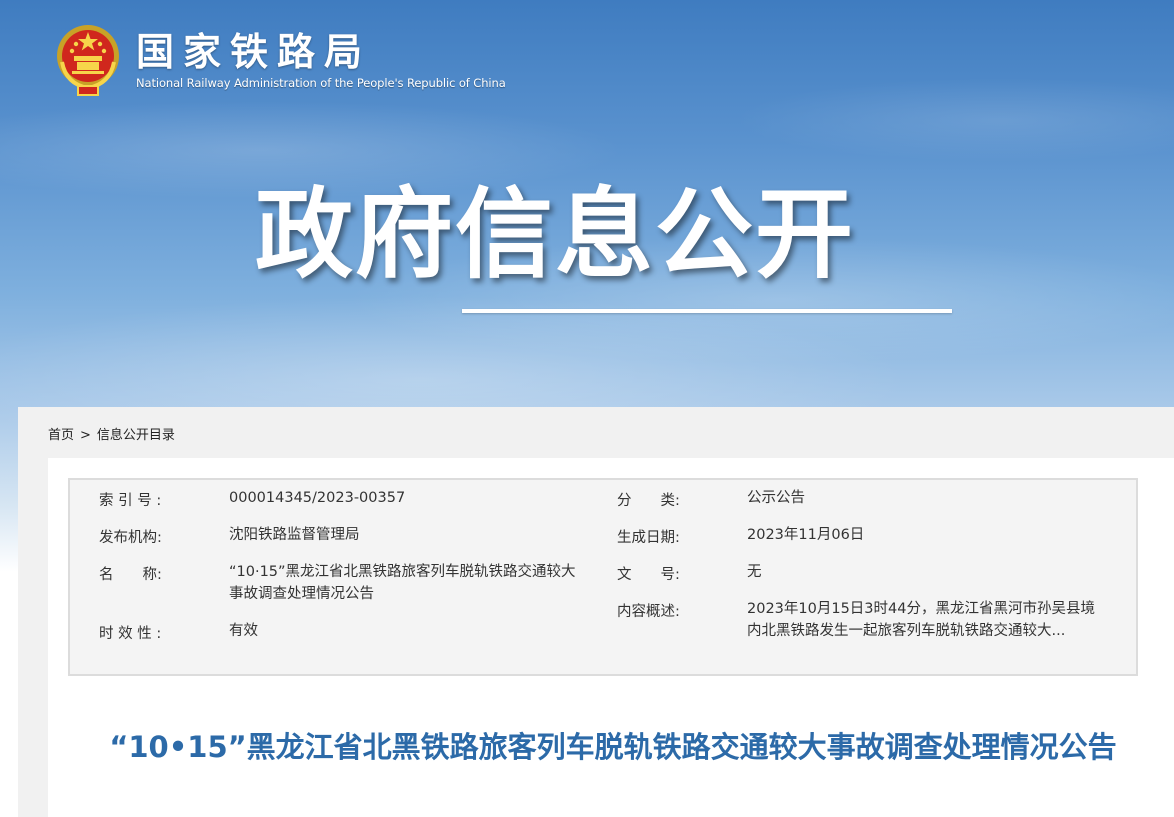  What do you see at coordinates (130, 634) in the screenshot?
I see `validity-label: 时 效 性 :` at bounding box center [130, 634].